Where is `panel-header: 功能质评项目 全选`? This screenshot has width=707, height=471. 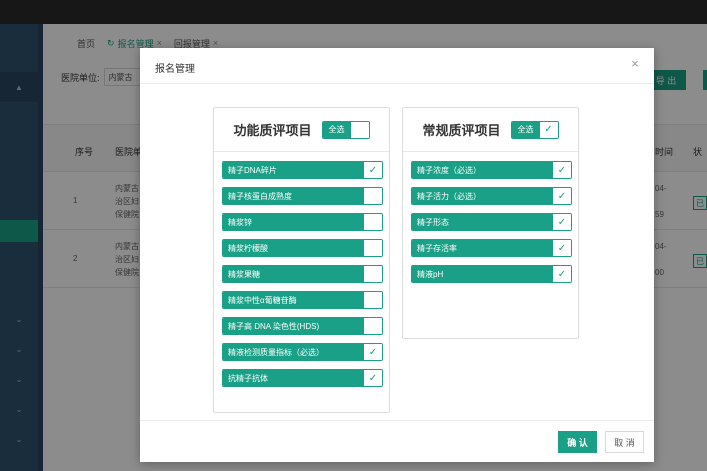
panel-header: 功能质评项目 全选 is located at coordinates (301, 130).